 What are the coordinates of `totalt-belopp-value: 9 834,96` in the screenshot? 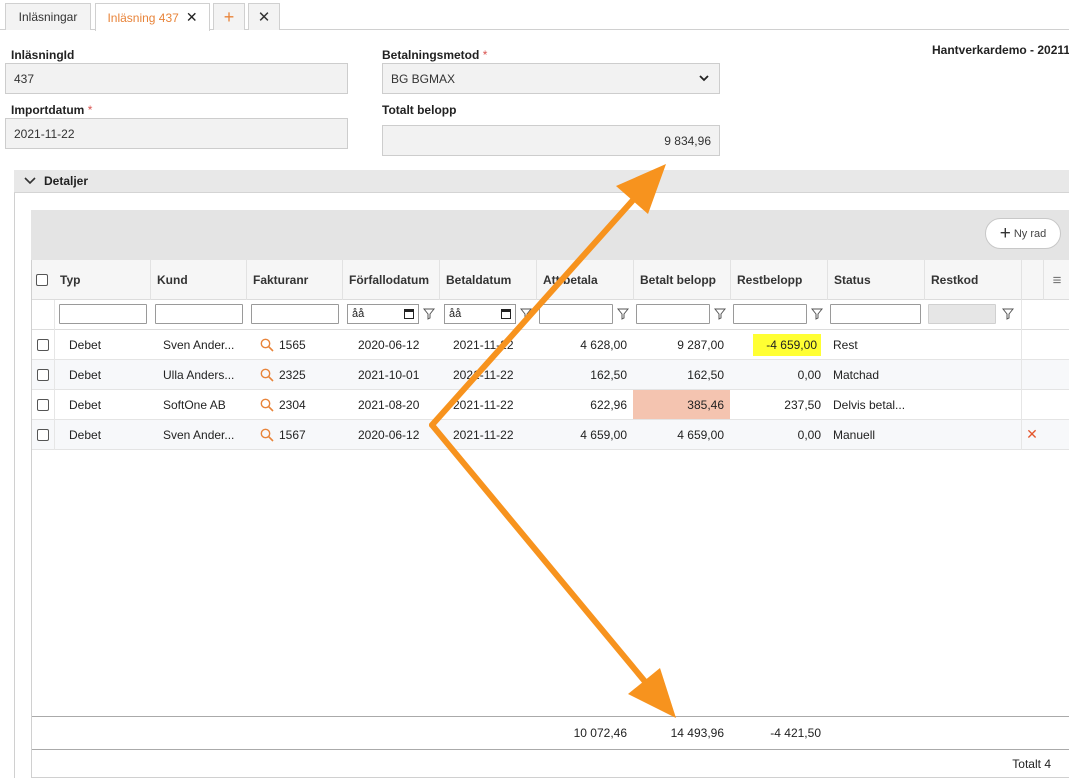 It's located at (687, 140).